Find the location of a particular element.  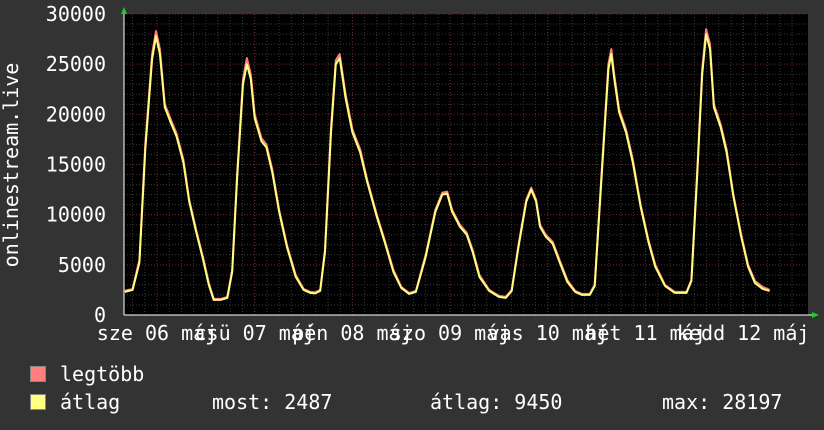

y-tick-label: 25000 is located at coordinates (76, 64).